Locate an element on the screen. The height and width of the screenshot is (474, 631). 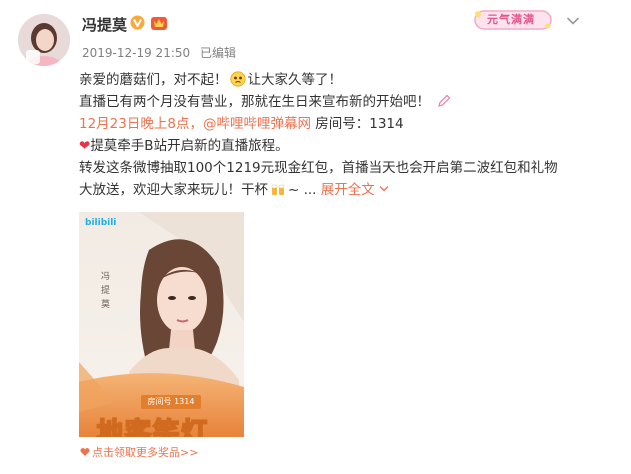
pencil-icon is located at coordinates (444, 100).